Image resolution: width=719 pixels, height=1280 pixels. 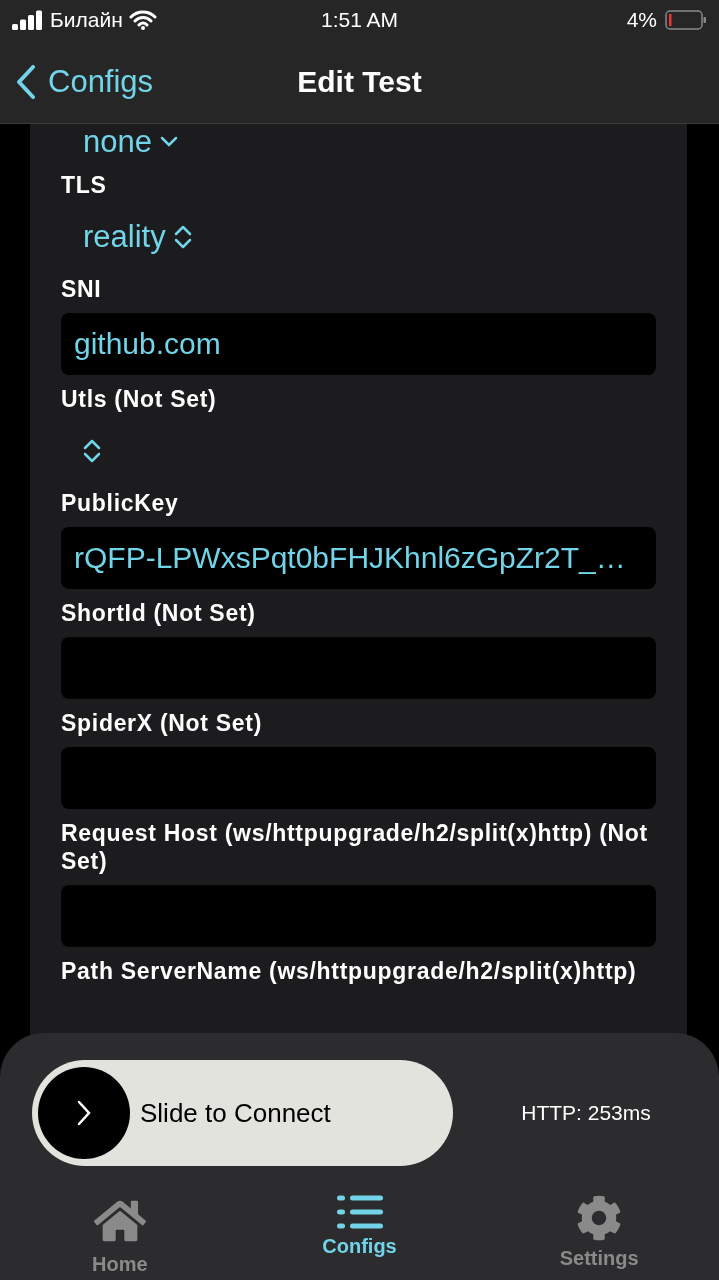 I want to click on field-label: Request Host (ws/httpupgrade/h2/split(x)http) (Not Set), so click(x=355, y=847).